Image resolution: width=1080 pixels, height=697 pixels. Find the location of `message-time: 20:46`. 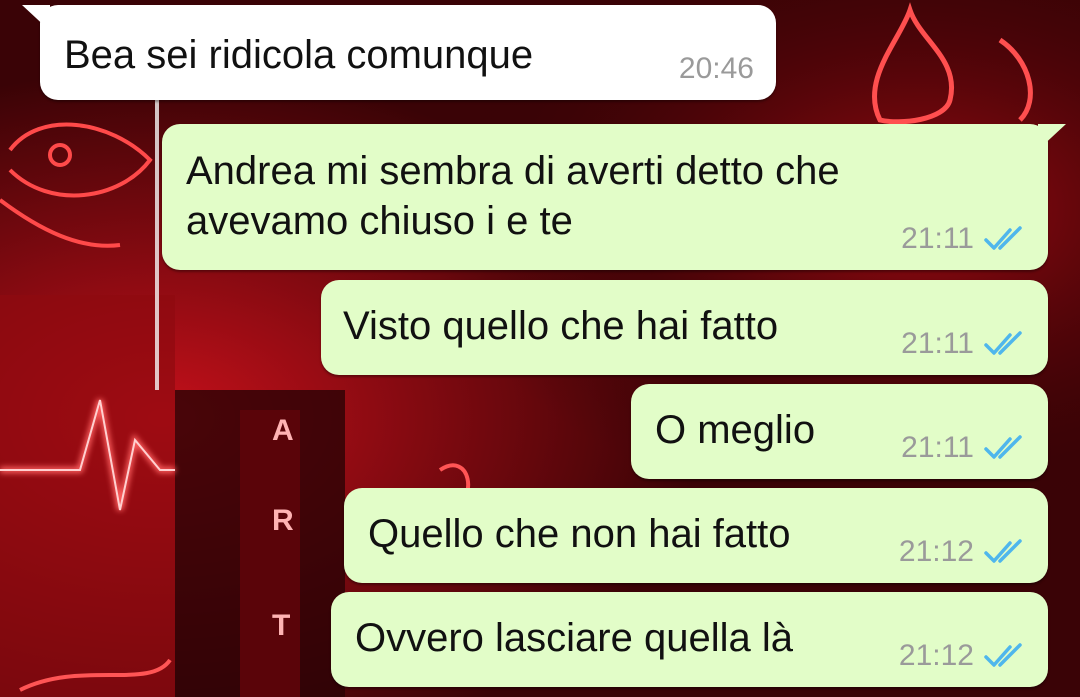

message-time: 20:46 is located at coordinates (716, 68).